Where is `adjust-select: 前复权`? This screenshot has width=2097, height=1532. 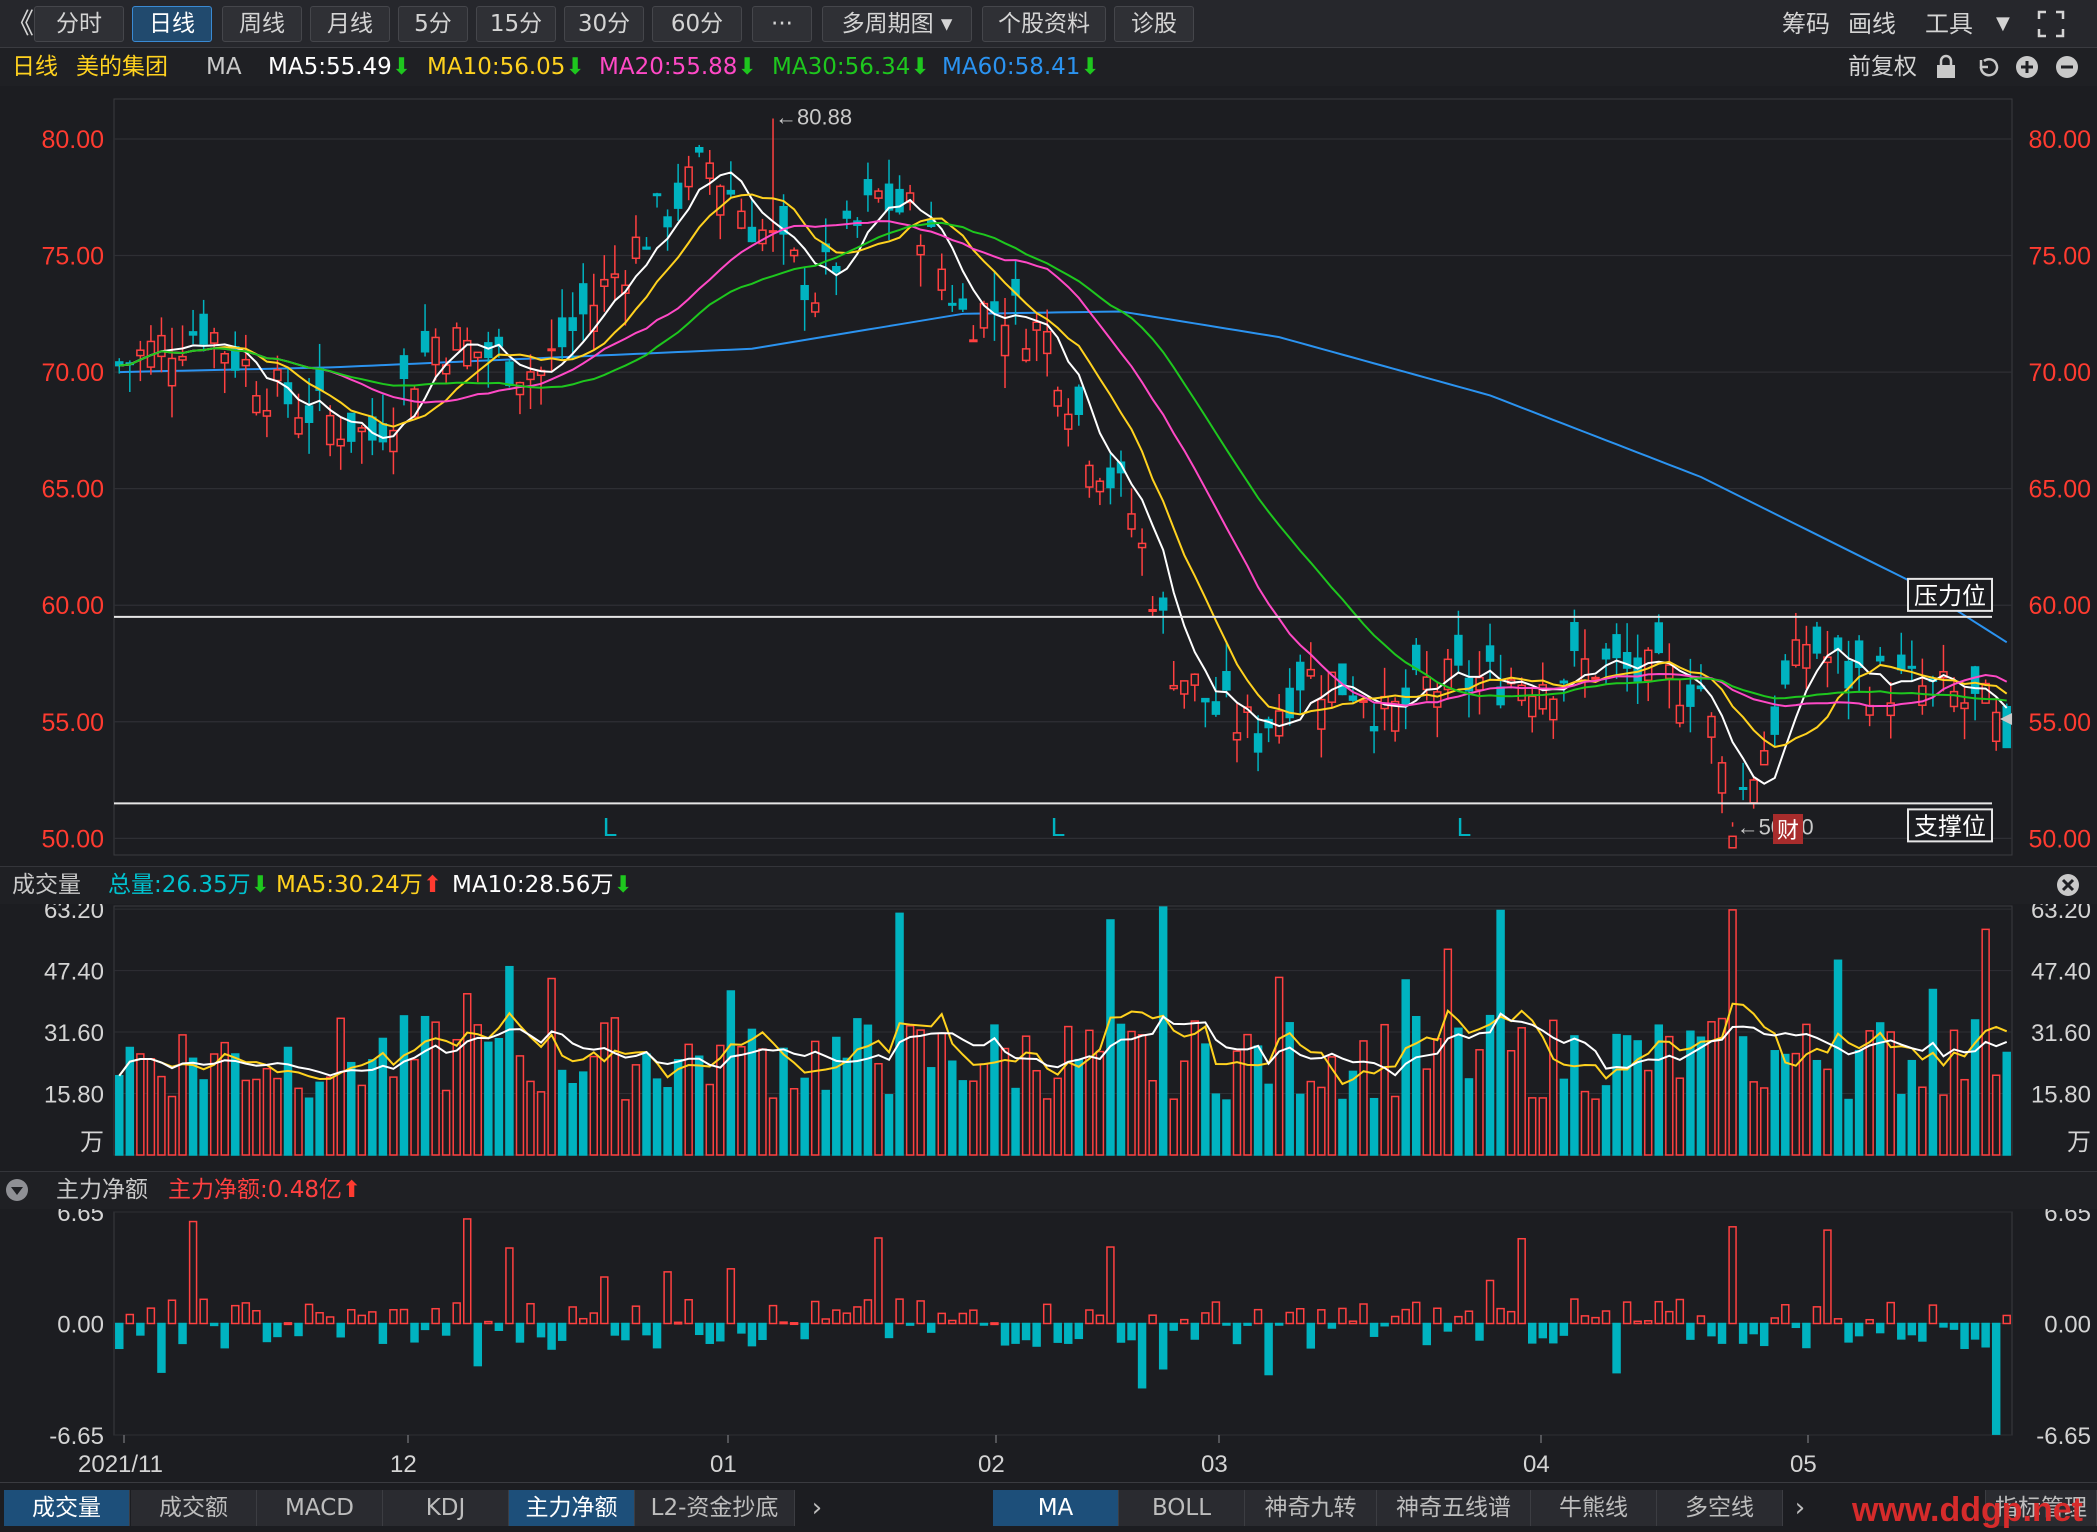 adjust-select: 前复权 is located at coordinates (1882, 67).